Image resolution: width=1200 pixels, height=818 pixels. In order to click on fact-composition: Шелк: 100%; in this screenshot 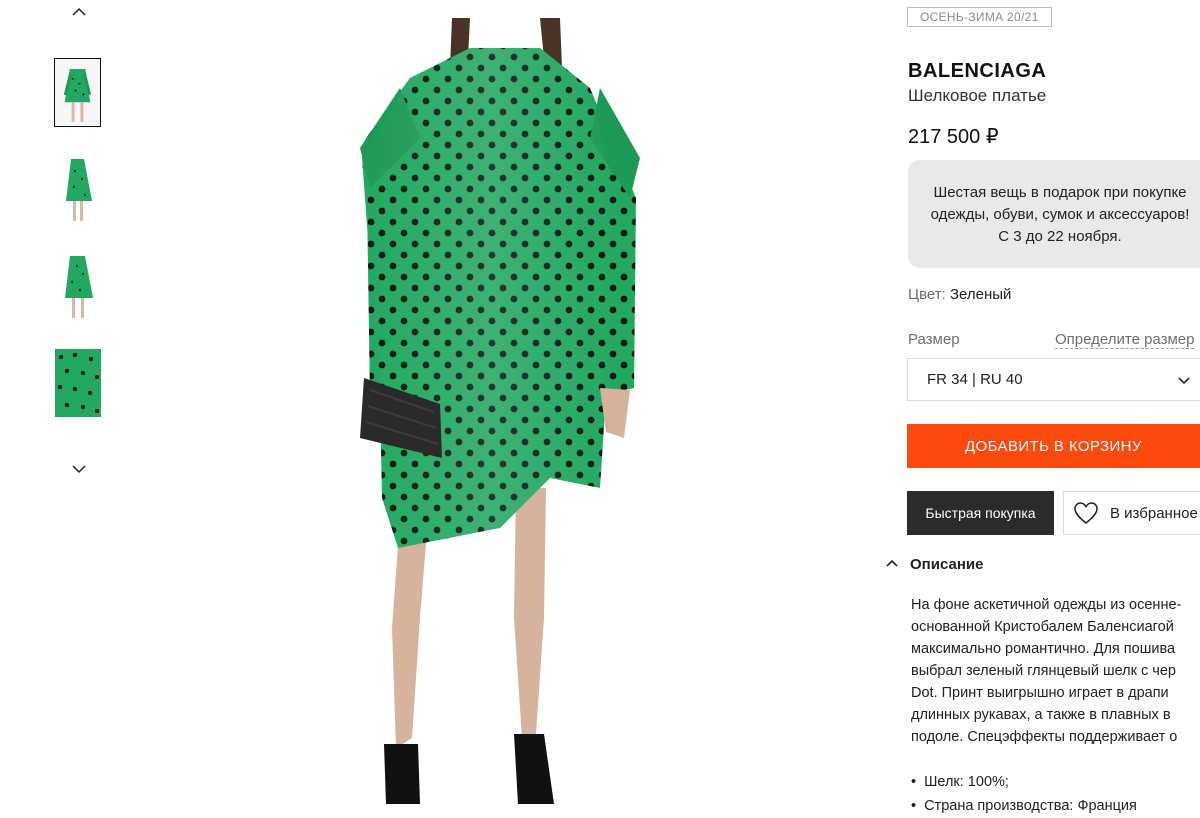, I will do `click(1055, 782)`.